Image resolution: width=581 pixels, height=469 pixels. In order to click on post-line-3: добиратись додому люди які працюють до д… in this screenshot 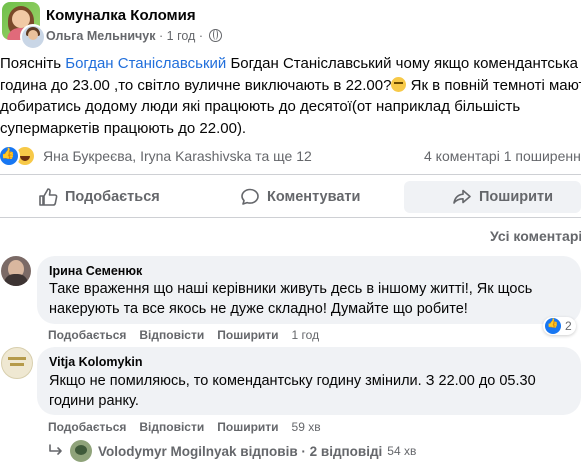, I will do `click(260, 106)`.